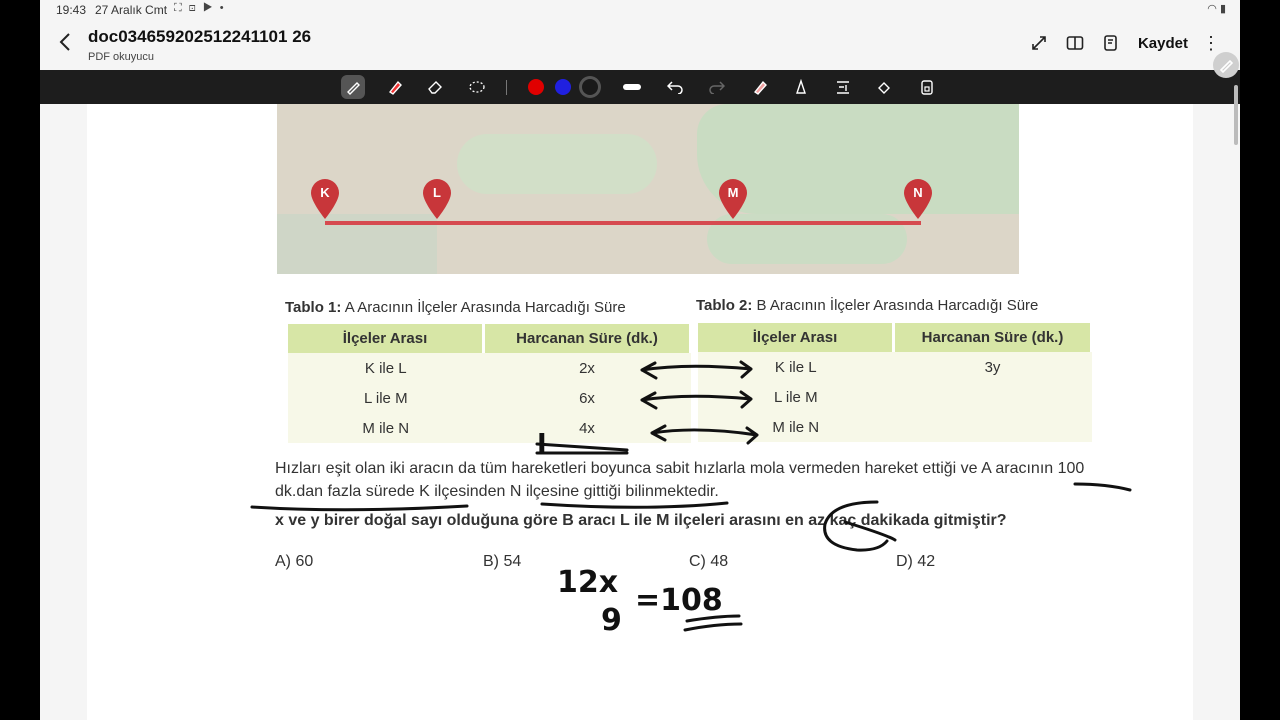  I want to click on color-black-button, so click(590, 87).